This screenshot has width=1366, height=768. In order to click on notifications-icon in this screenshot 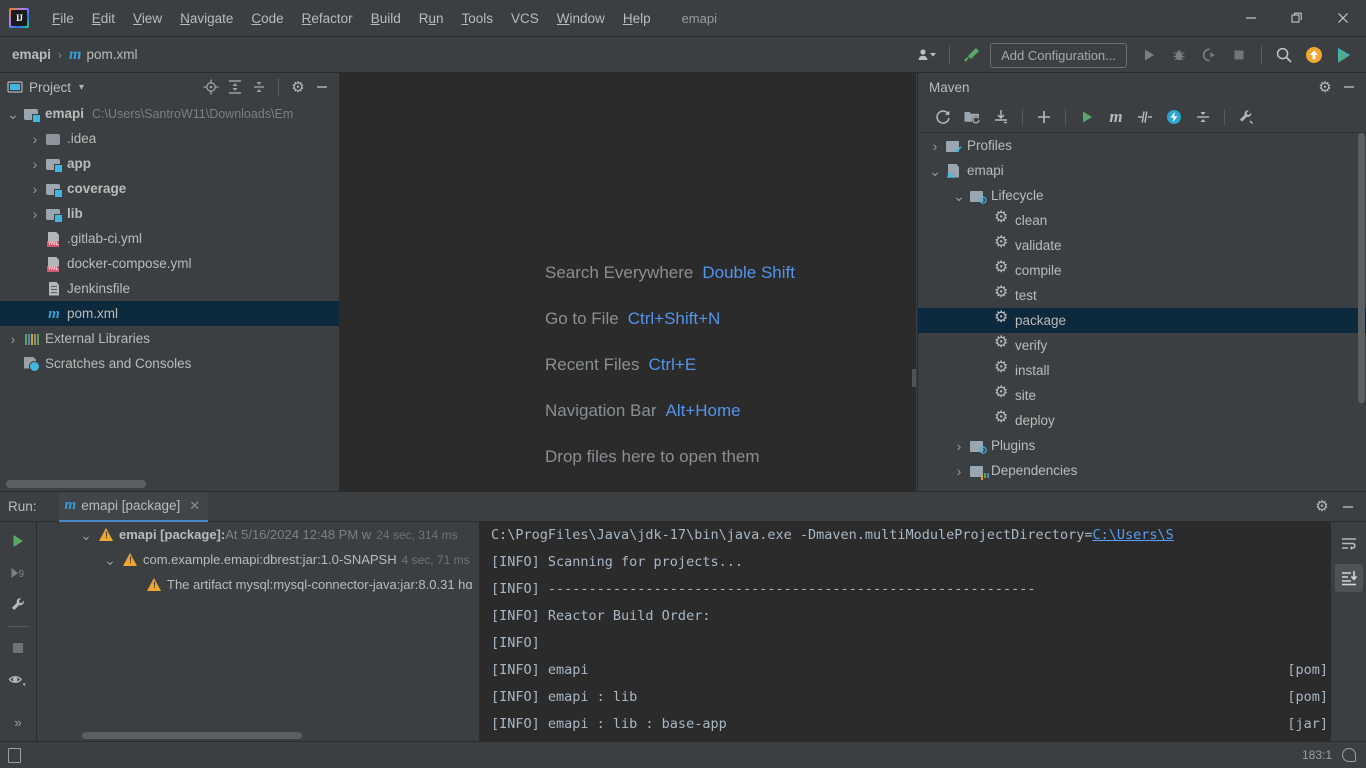, I will do `click(1349, 755)`.